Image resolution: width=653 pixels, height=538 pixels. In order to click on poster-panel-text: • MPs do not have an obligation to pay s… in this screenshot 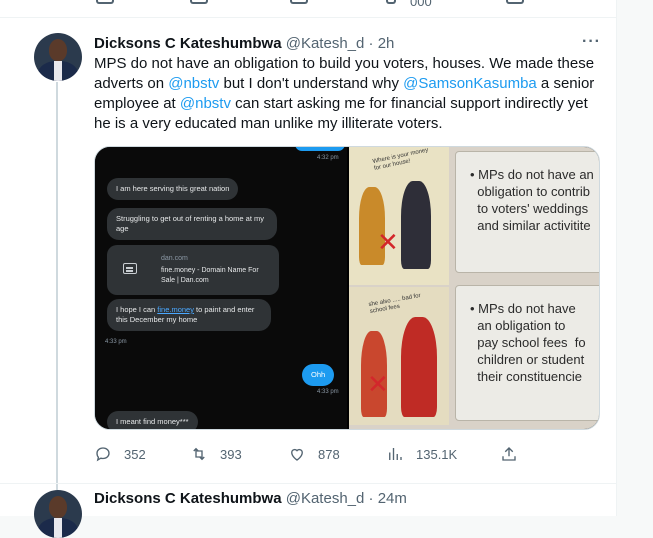, I will do `click(527, 353)`.